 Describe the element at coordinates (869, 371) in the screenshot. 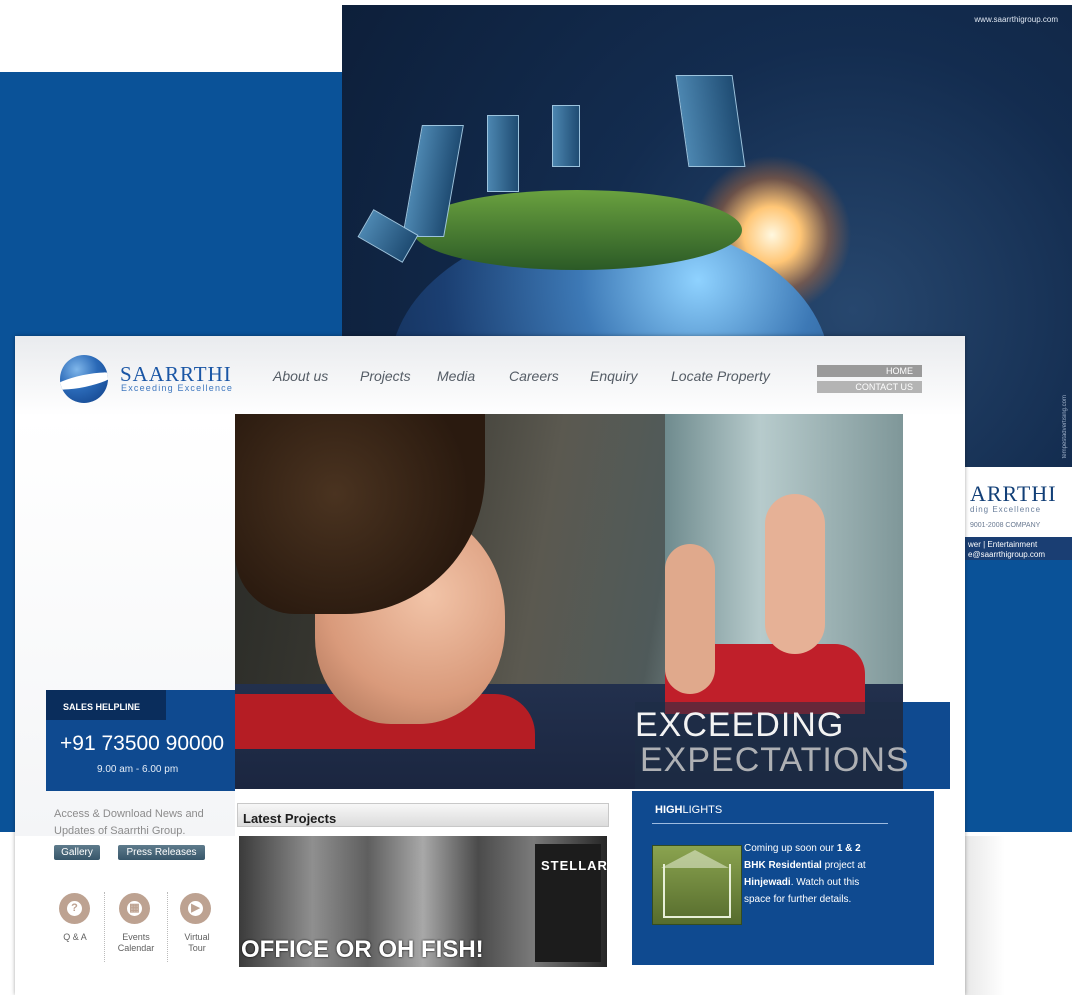

I see `home-button: HOME` at that location.